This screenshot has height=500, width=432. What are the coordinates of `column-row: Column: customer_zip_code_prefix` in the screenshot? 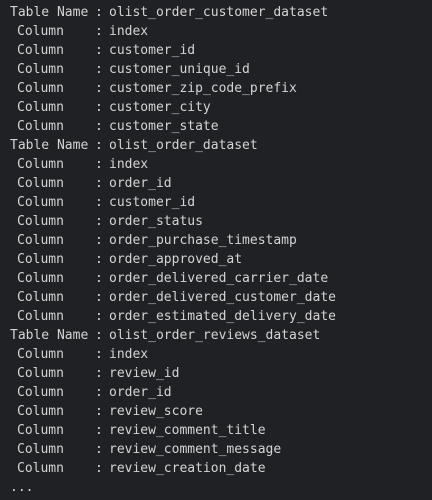 It's located at (216, 88).